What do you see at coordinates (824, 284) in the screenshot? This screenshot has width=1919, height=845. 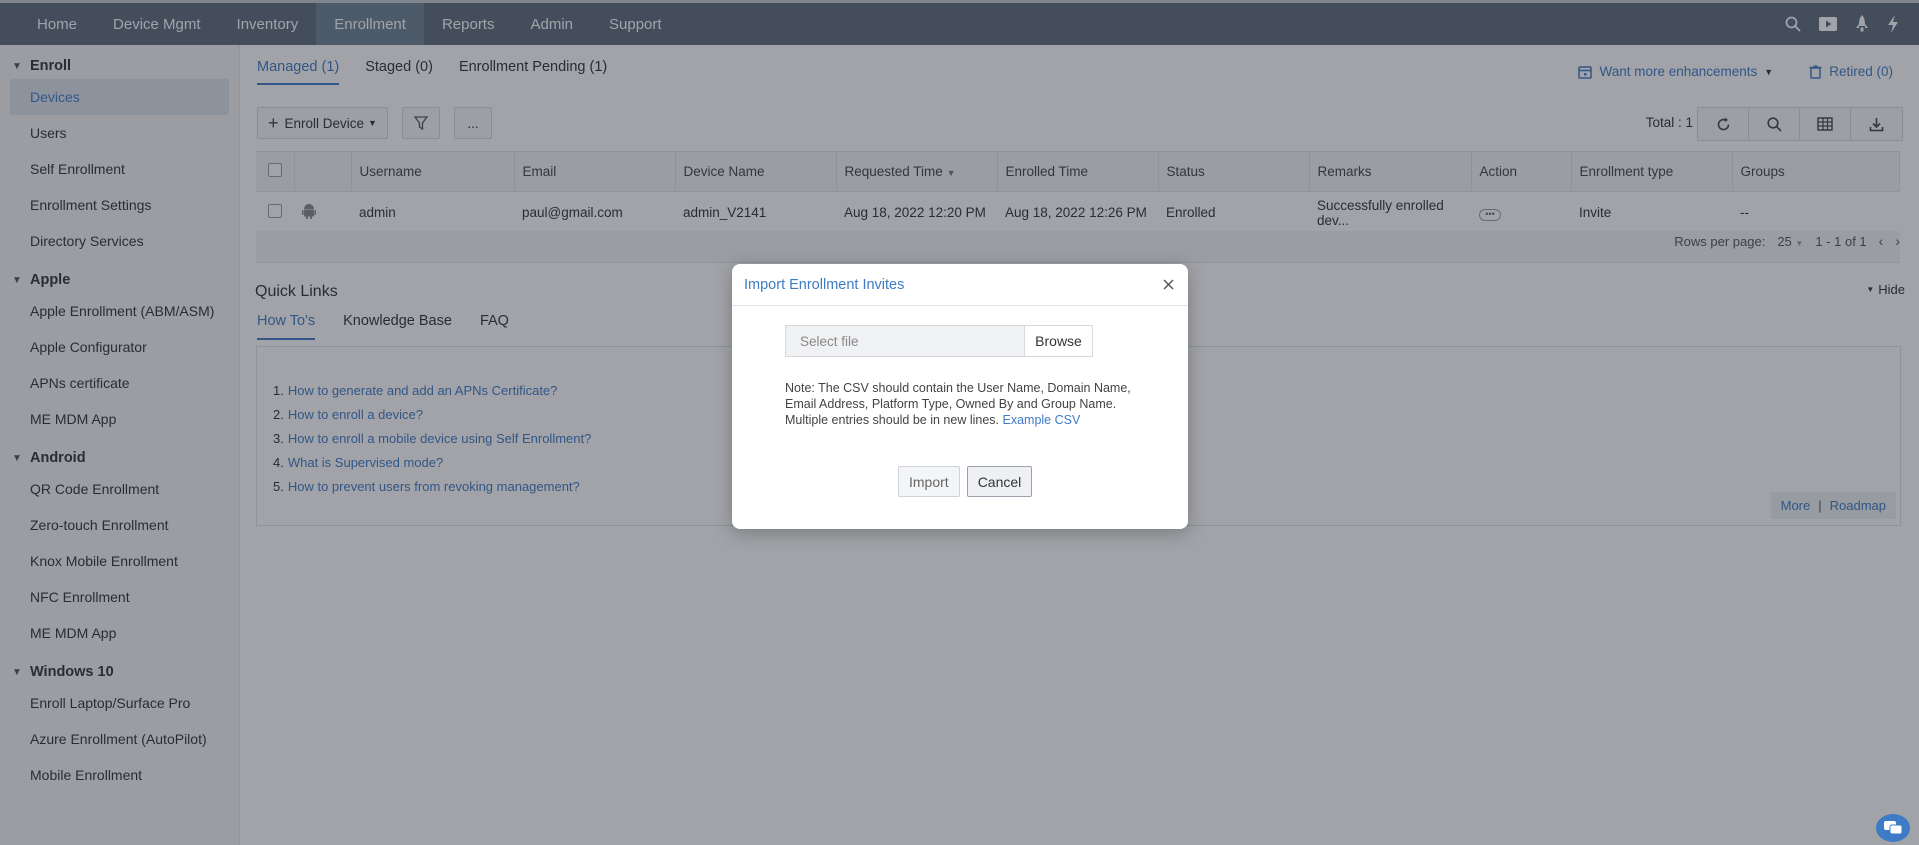 I see `dialog-title: Import Enrollment Invites` at bounding box center [824, 284].